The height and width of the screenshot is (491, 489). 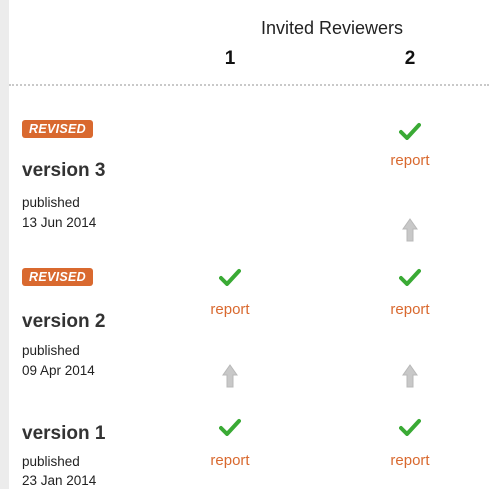 What do you see at coordinates (332, 28) in the screenshot?
I see `invited-reviewers-heading: Invited Reviewers` at bounding box center [332, 28].